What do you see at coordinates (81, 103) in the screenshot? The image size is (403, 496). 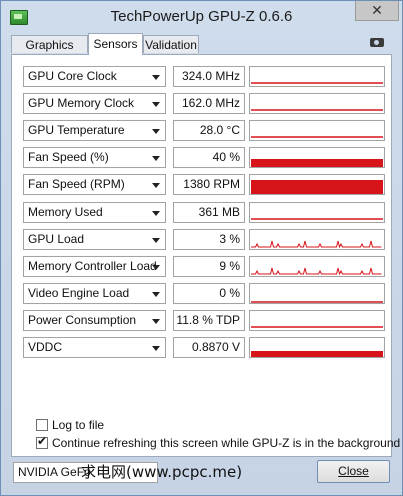 I see `sensor-name: GPU Memory Clock` at bounding box center [81, 103].